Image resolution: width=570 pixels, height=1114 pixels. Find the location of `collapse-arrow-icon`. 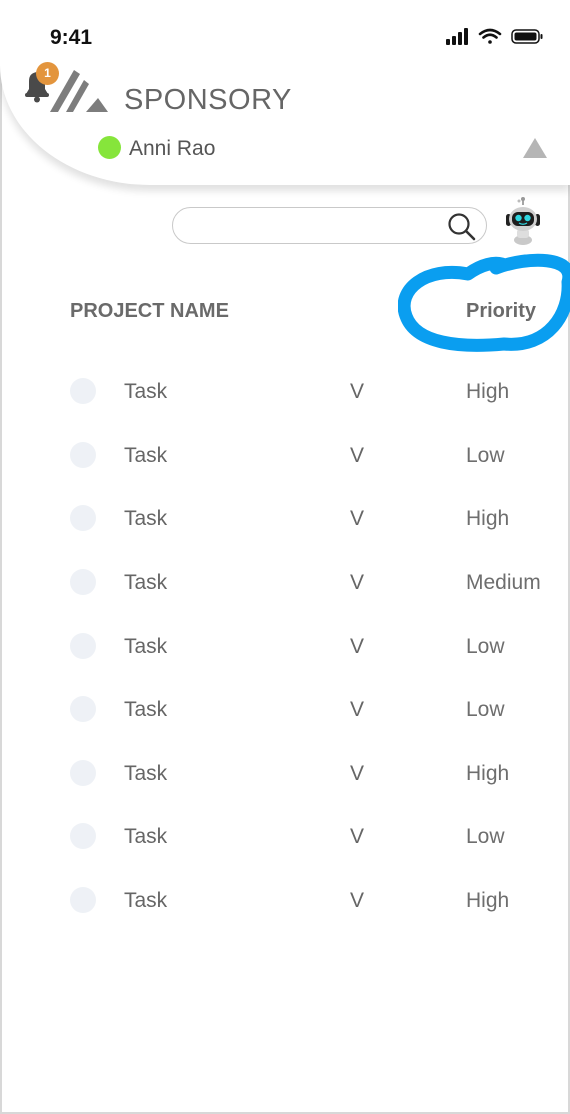

collapse-arrow-icon is located at coordinates (535, 148).